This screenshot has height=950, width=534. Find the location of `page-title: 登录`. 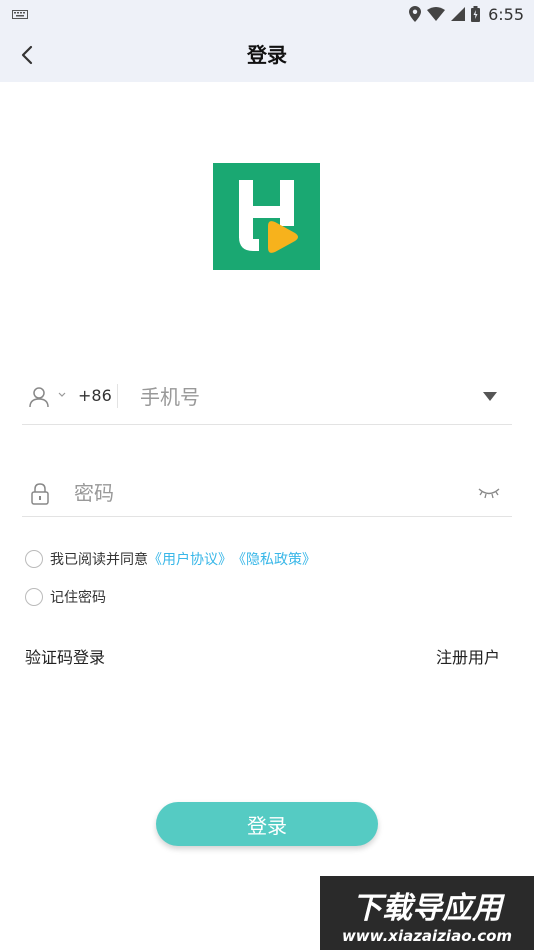

page-title: 登录 is located at coordinates (267, 55).